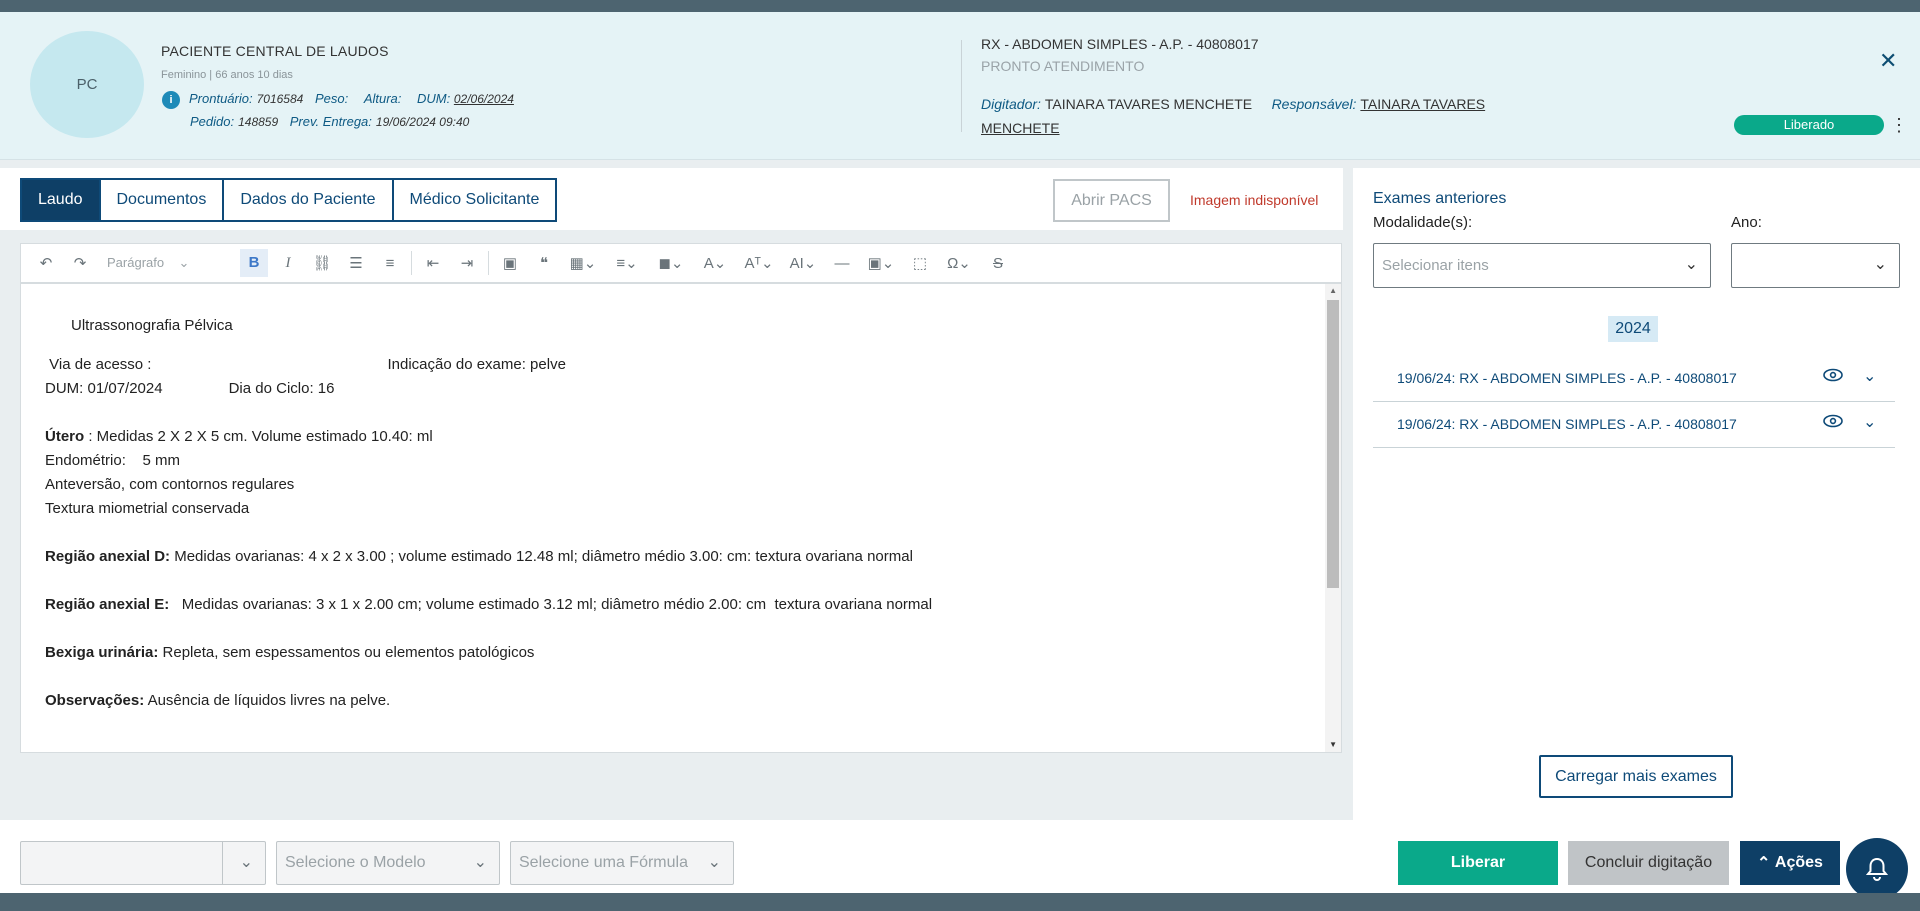 This screenshot has height=911, width=1920. I want to click on redo-icon: ↷, so click(80, 263).